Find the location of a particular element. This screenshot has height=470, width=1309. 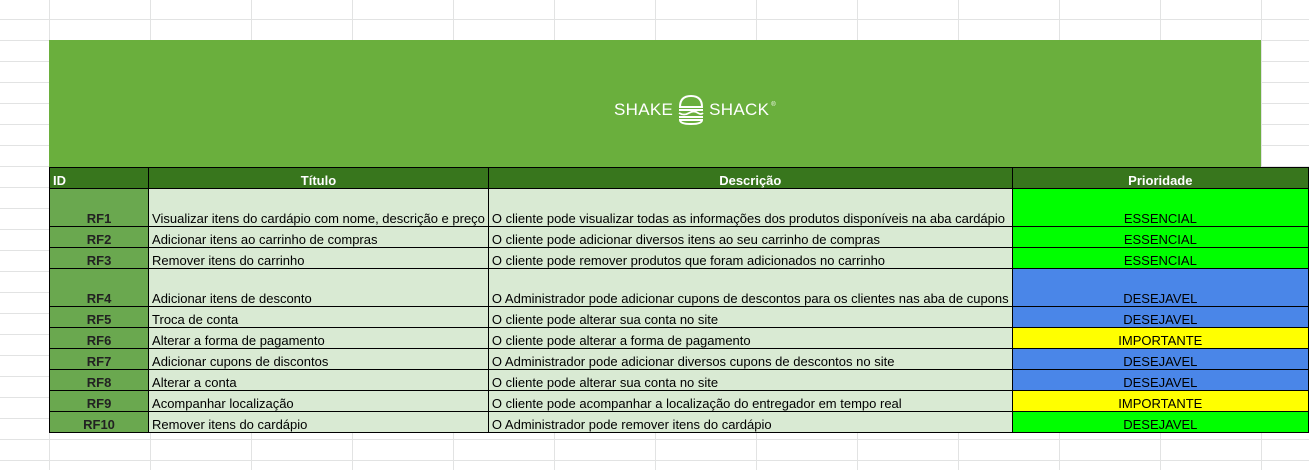

title-cell: Remover itens do carrinho is located at coordinates (318, 258).